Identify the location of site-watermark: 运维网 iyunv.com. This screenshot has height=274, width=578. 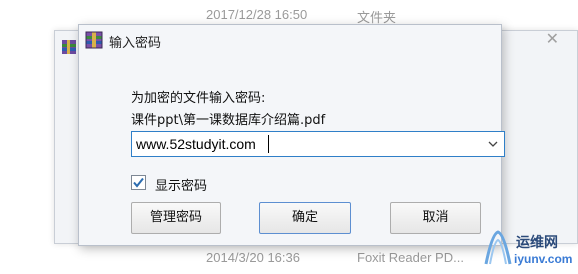
(528, 248).